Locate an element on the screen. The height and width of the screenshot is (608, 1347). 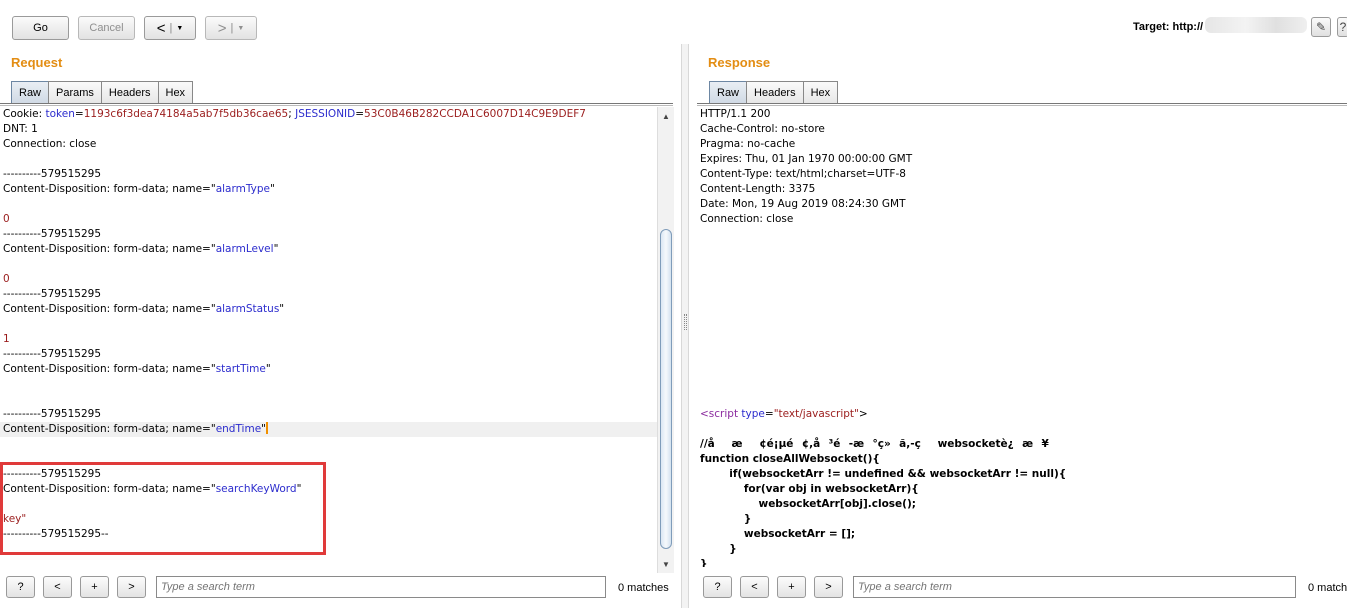
request-match-count: 0 matches is located at coordinates (643, 588).